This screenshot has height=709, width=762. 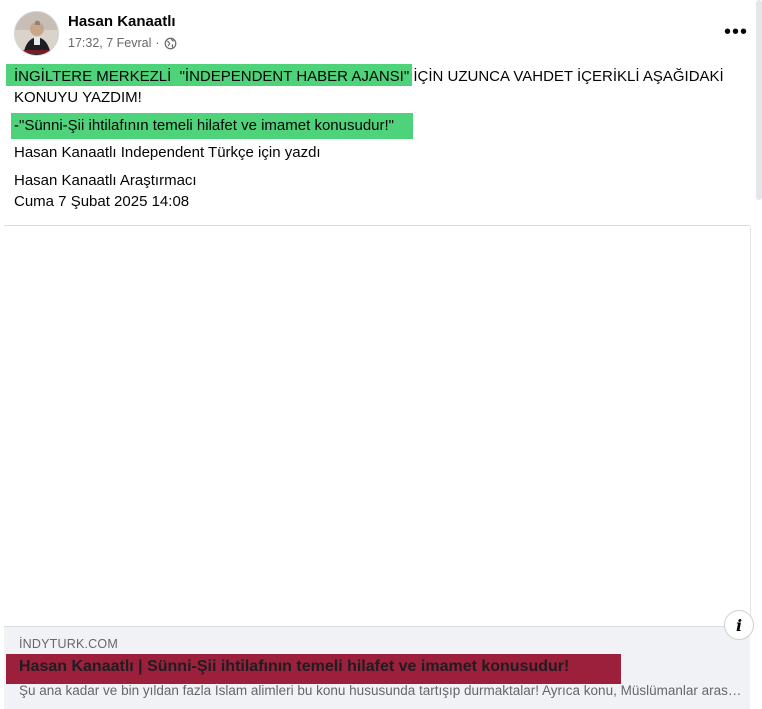 I want to click on author-avatar, so click(x=36, y=33).